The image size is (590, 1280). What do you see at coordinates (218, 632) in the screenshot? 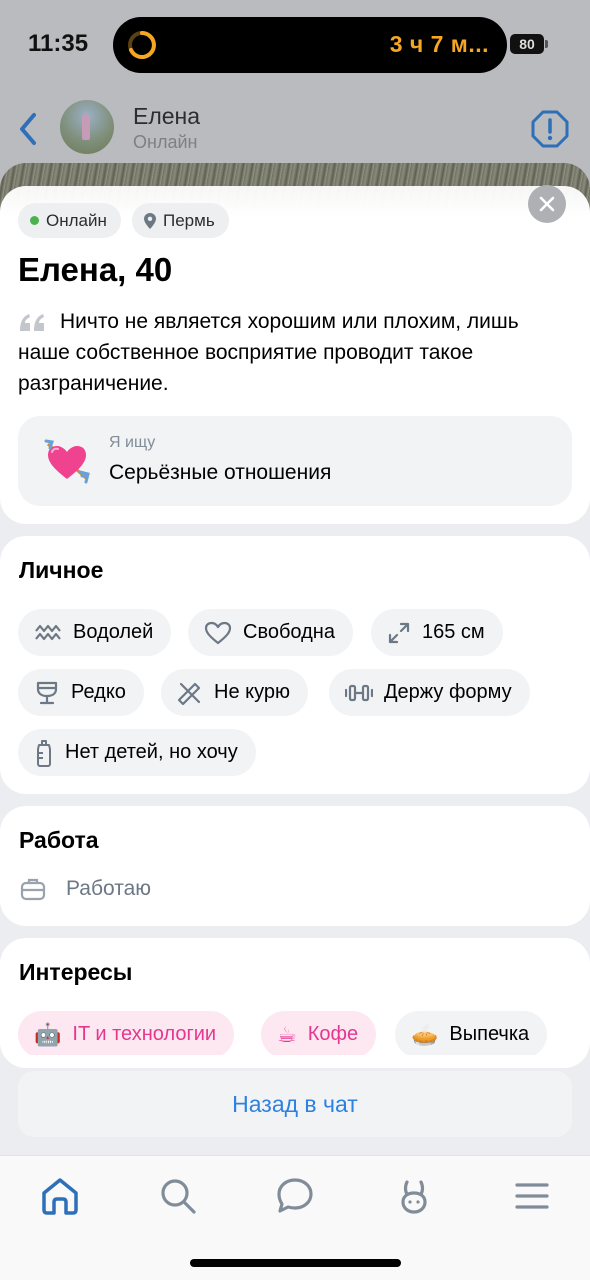
I see `heart-outline-icon` at bounding box center [218, 632].